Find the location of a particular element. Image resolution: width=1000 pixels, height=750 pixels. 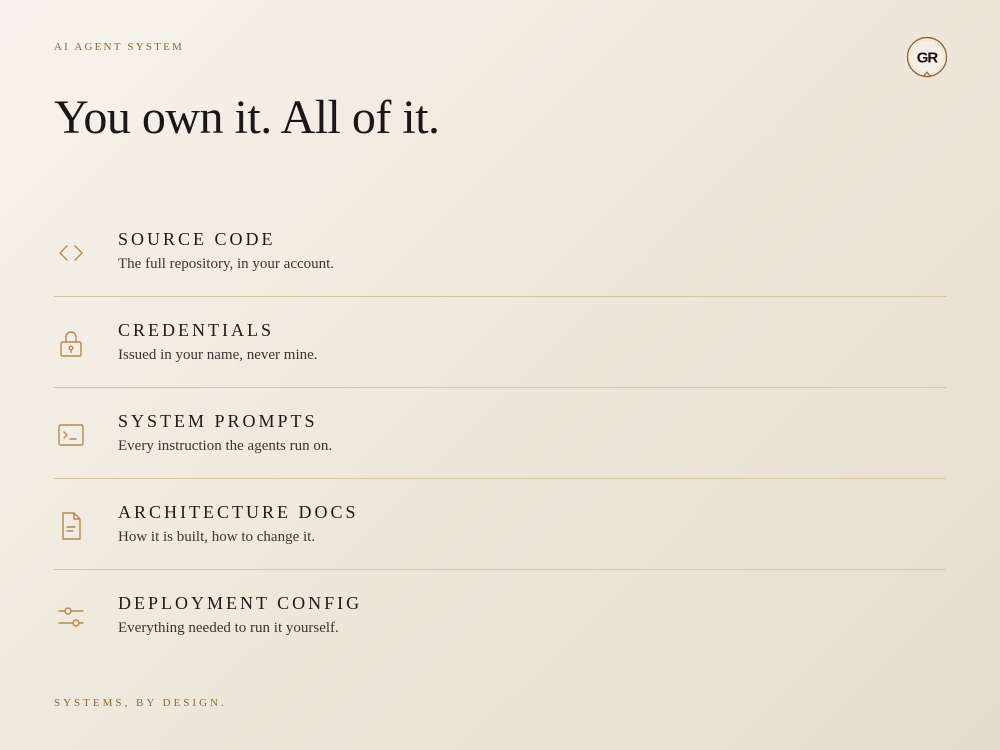

page-title: You own it. All of it. is located at coordinates (247, 117).